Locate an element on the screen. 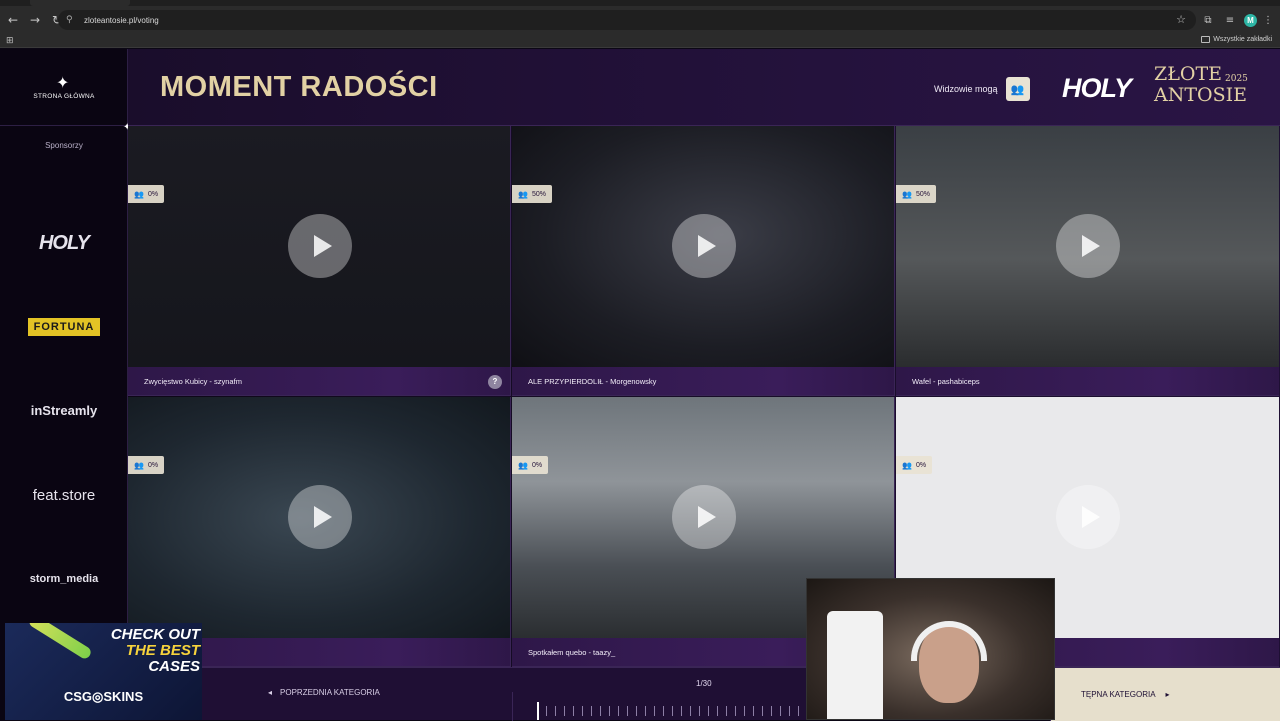  video-caption: Wafel - pashabiceps is located at coordinates (1087, 381).